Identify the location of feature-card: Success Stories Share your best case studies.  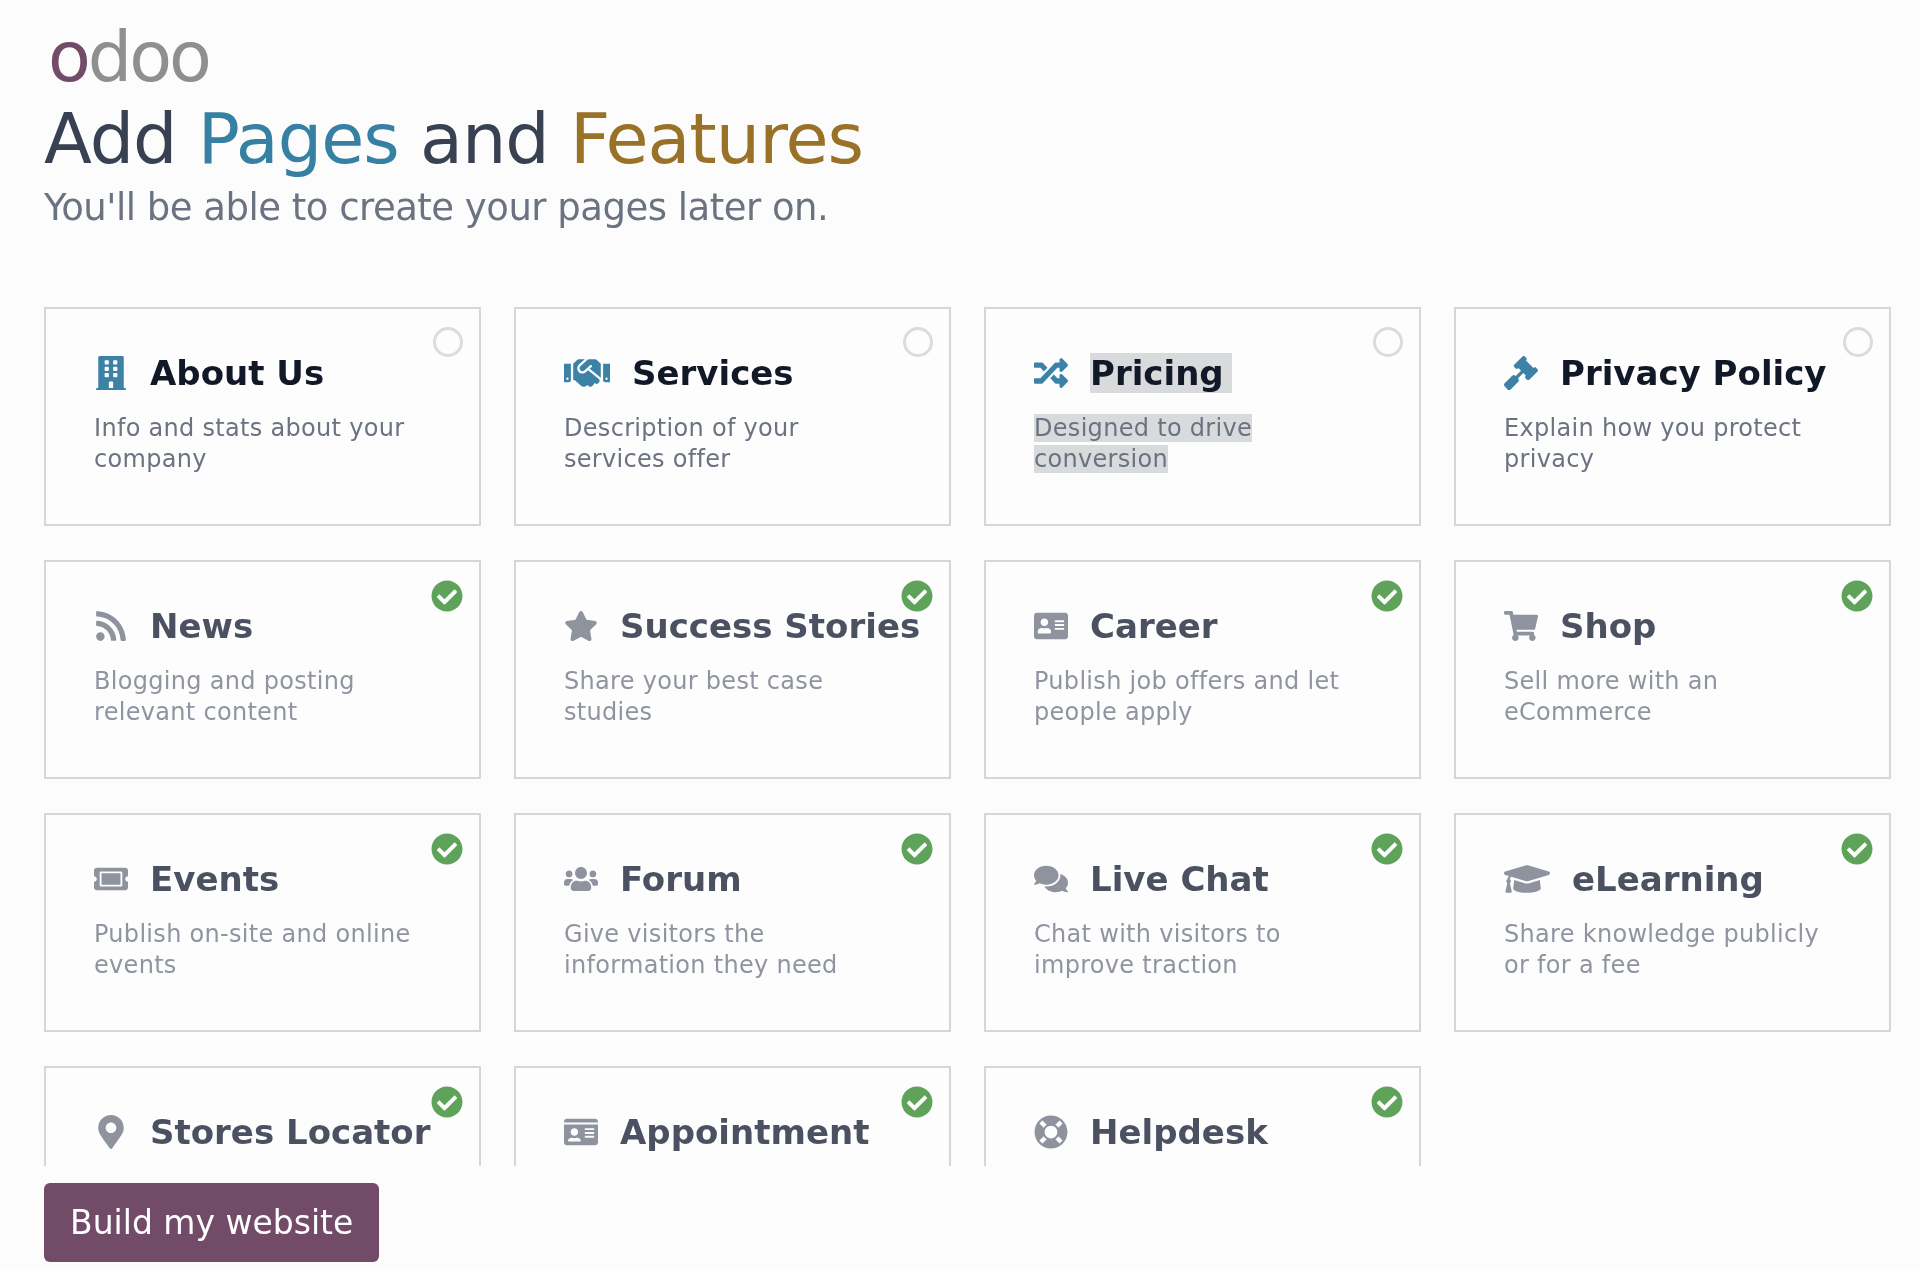
(732, 669).